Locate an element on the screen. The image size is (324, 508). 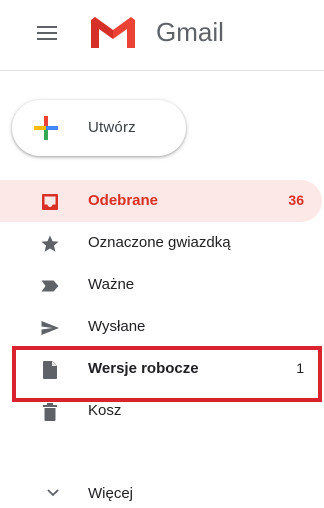
drafts-count: 1 is located at coordinates (300, 368).